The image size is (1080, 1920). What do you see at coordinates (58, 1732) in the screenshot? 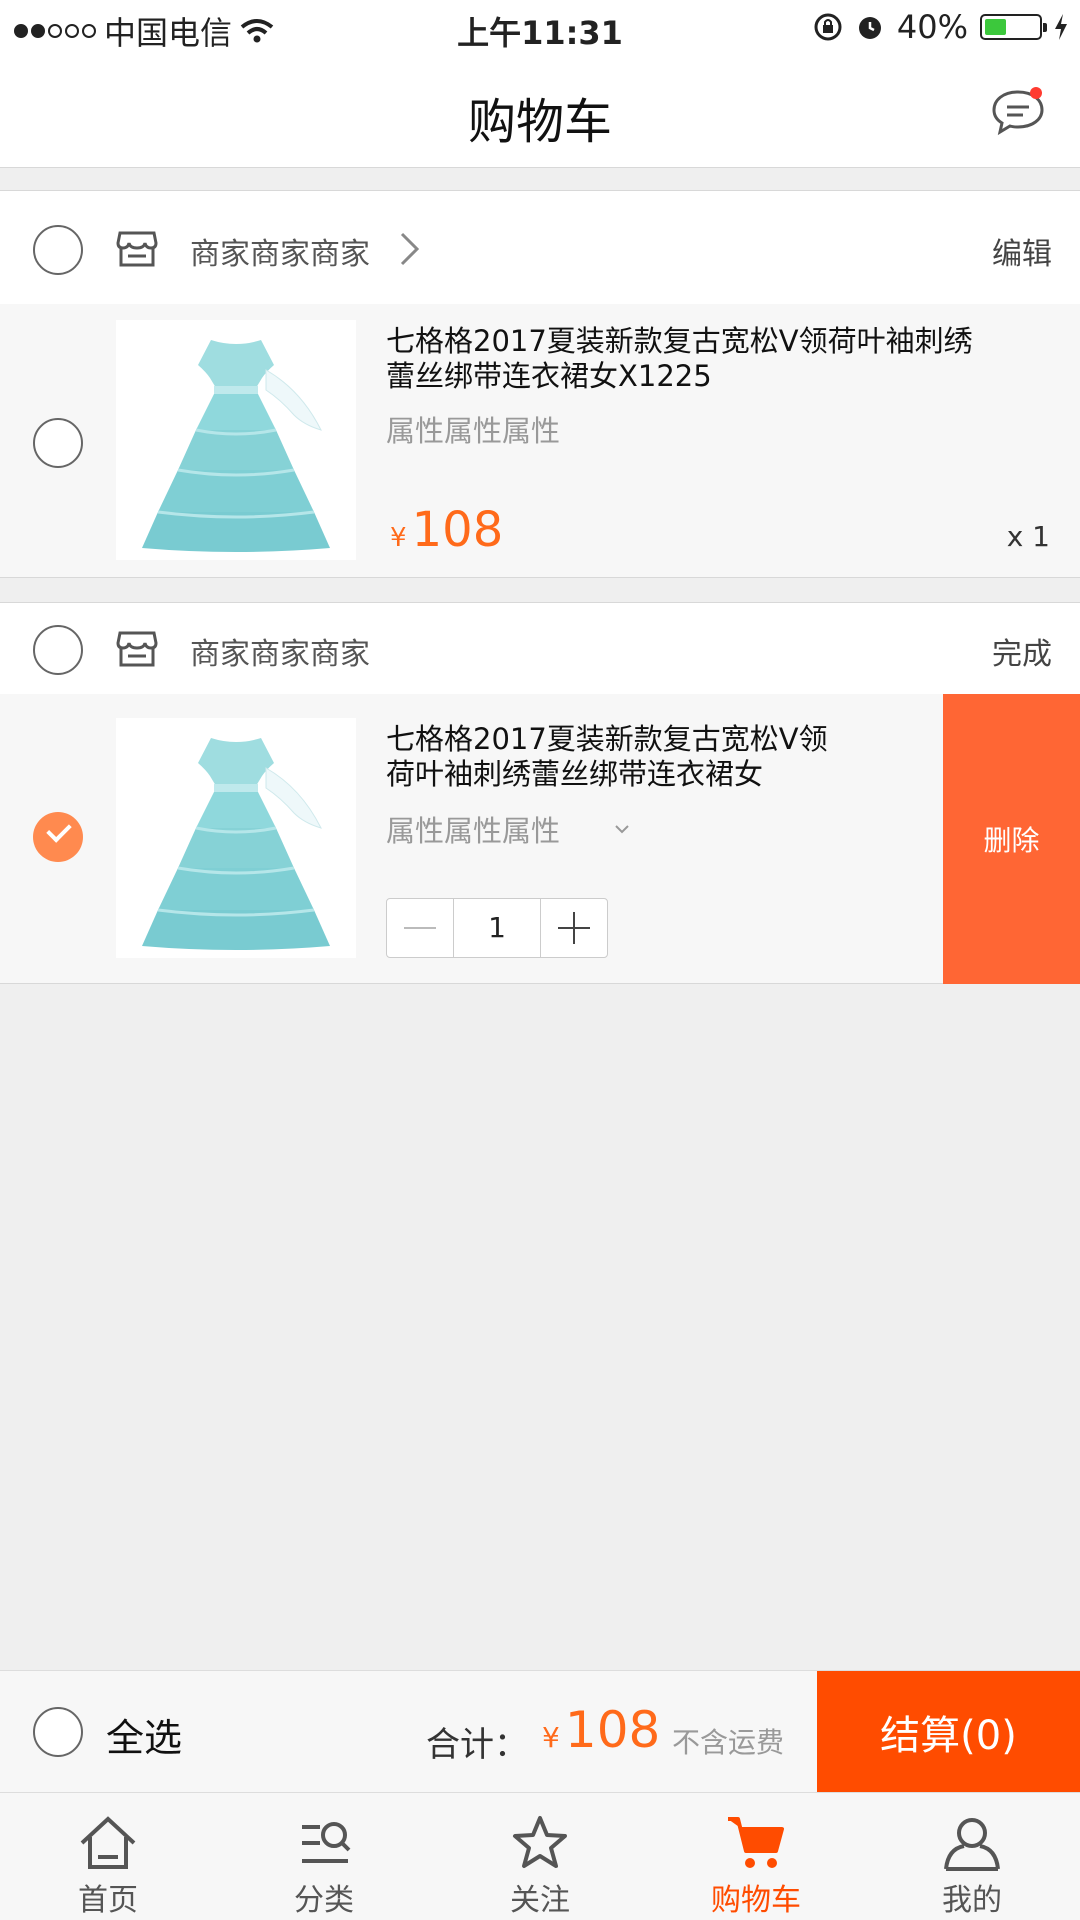
I see `select-all-radio` at bounding box center [58, 1732].